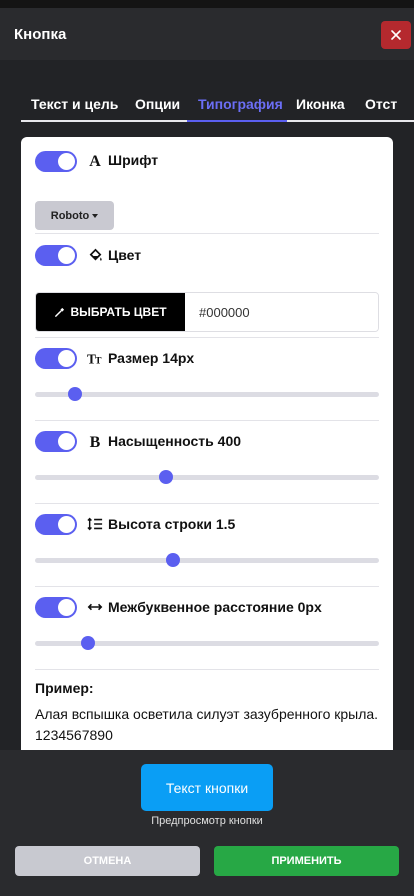 Image resolution: width=414 pixels, height=896 pixels. Describe the element at coordinates (215, 607) in the screenshot. I see `letter-spacing-label: Межбуквенное расстояние 0px` at that location.